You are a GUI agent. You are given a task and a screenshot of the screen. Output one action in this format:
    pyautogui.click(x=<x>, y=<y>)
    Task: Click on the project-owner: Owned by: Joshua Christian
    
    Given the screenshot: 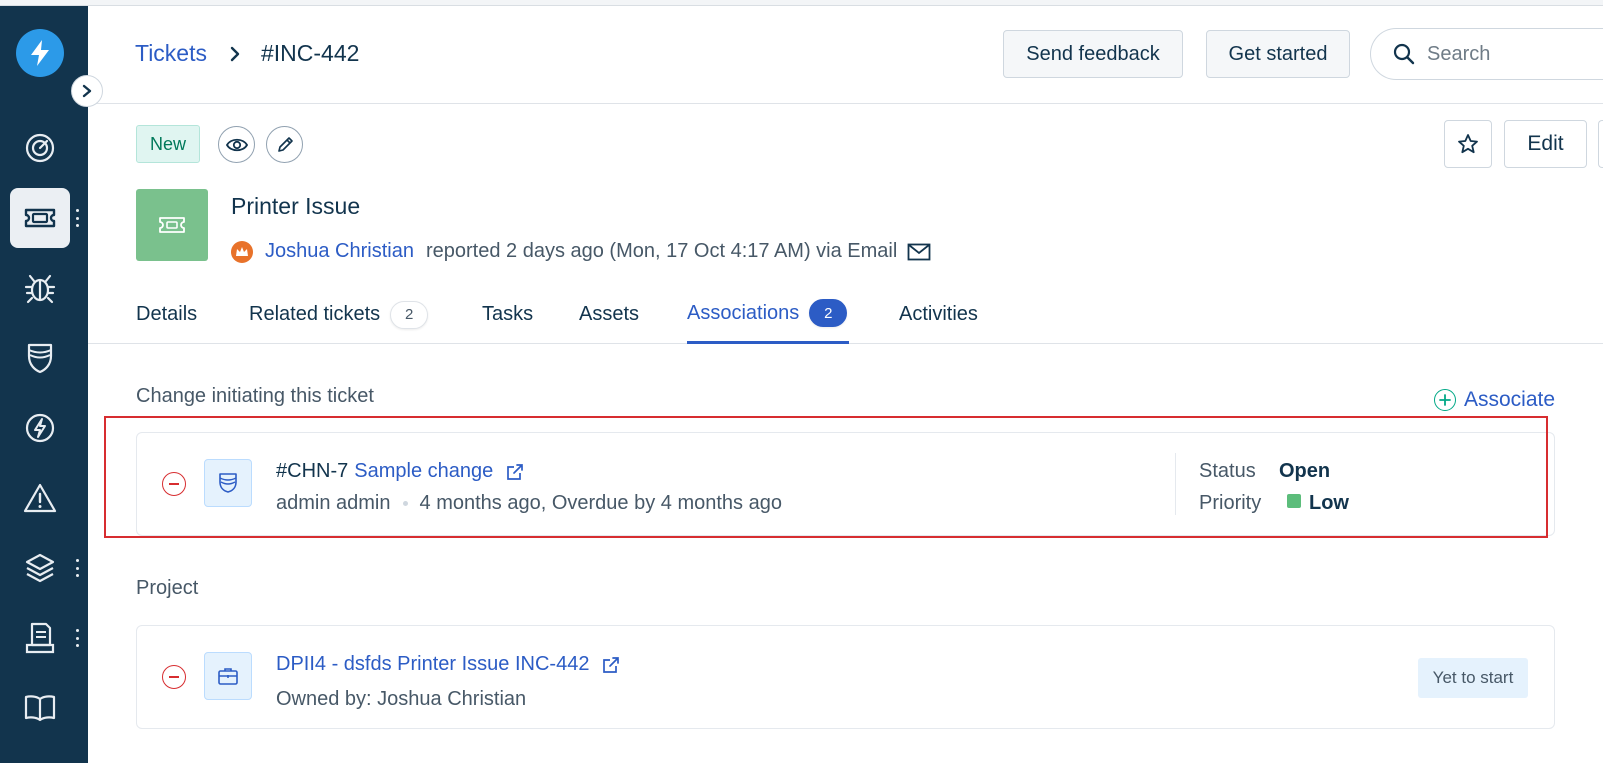 What is the action you would take?
    pyautogui.click(x=401, y=699)
    